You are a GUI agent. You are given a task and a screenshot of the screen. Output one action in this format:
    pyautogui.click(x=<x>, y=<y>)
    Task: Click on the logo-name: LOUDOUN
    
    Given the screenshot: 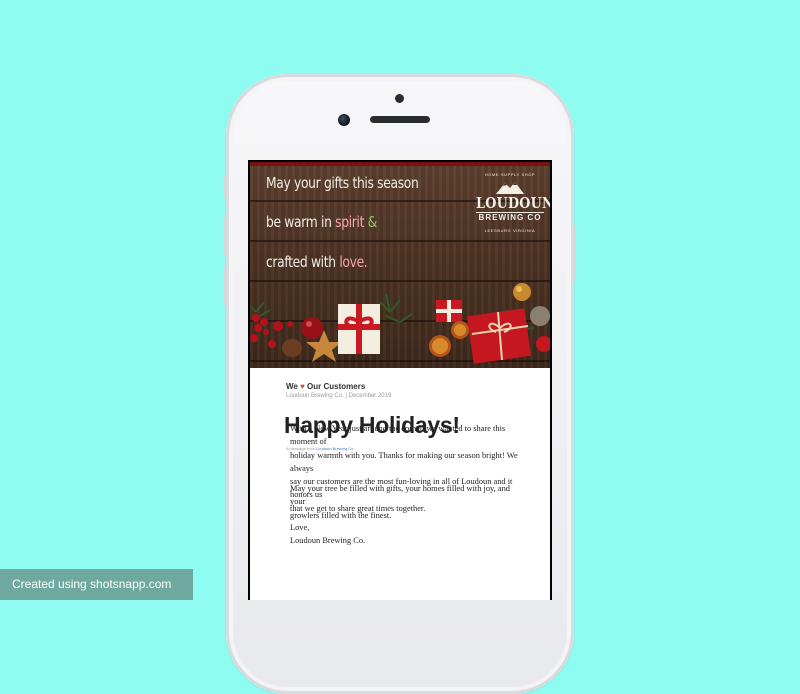 What is the action you would take?
    pyautogui.click(x=513, y=203)
    